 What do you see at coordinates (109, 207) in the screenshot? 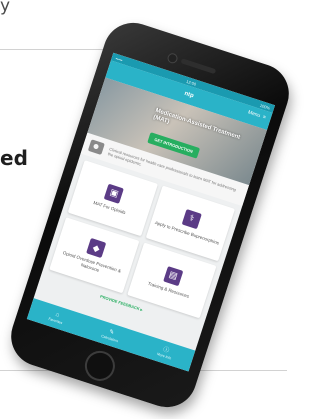
I see `tile-label: MAT For Opioids` at bounding box center [109, 207].